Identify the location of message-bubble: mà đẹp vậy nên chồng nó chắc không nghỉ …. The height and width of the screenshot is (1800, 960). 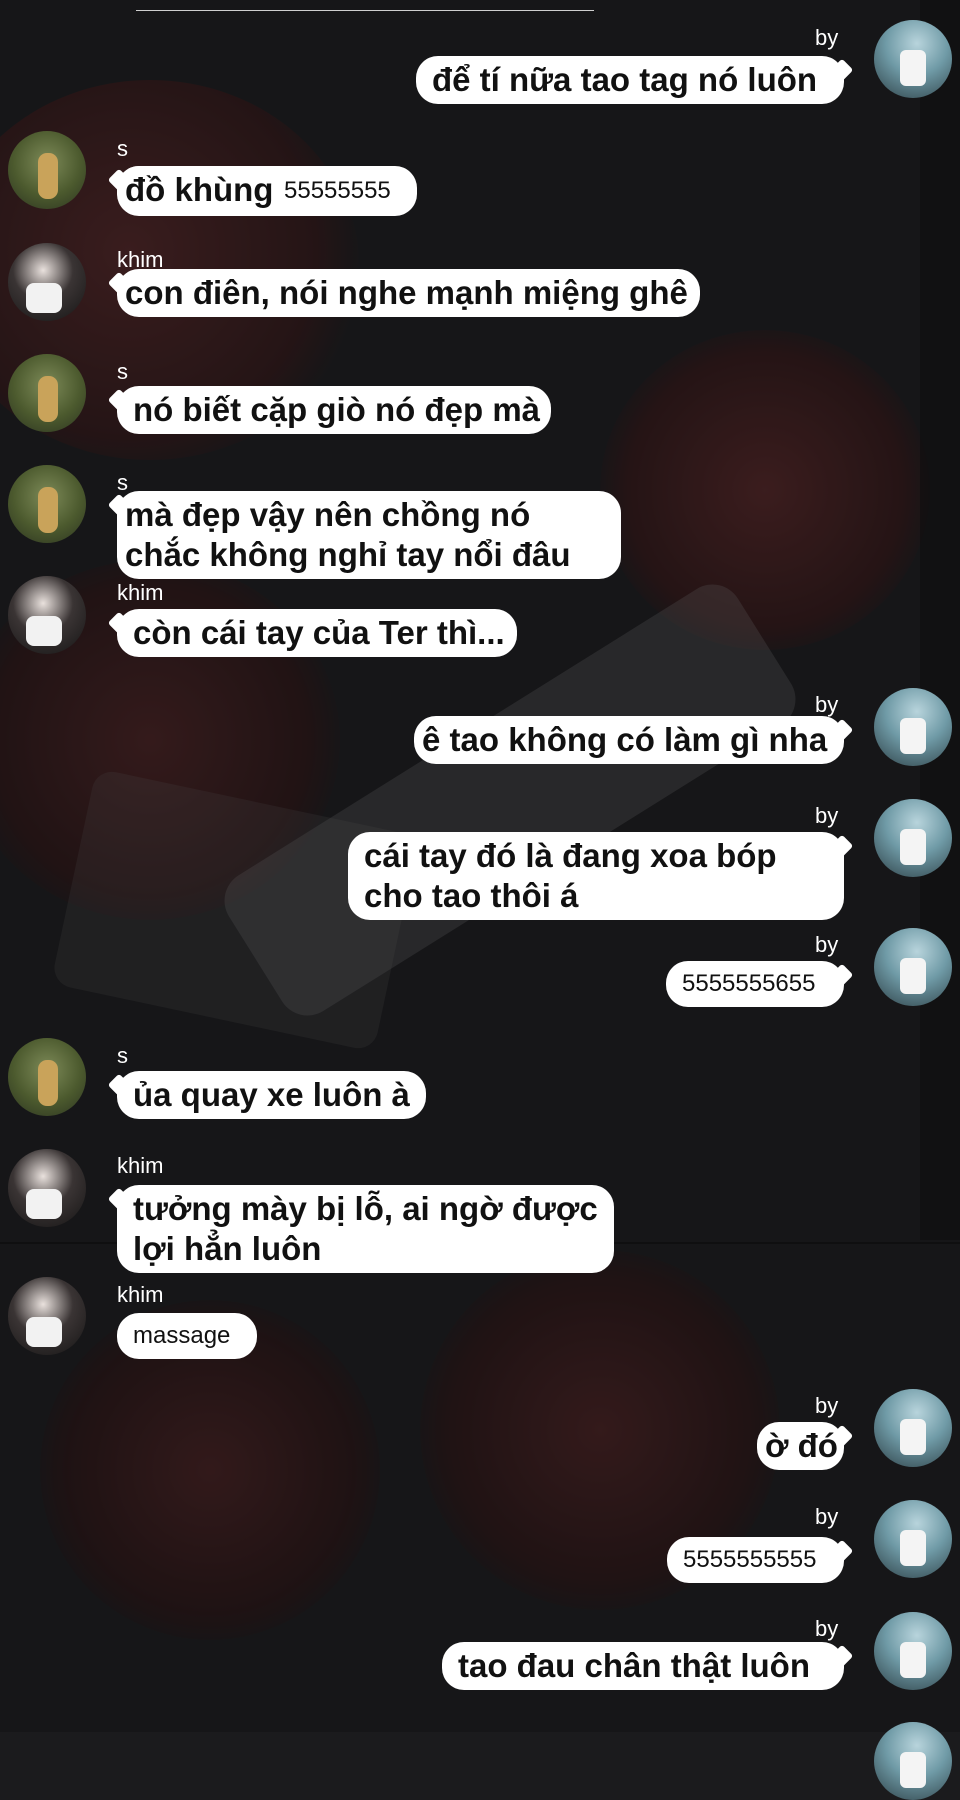
(369, 535).